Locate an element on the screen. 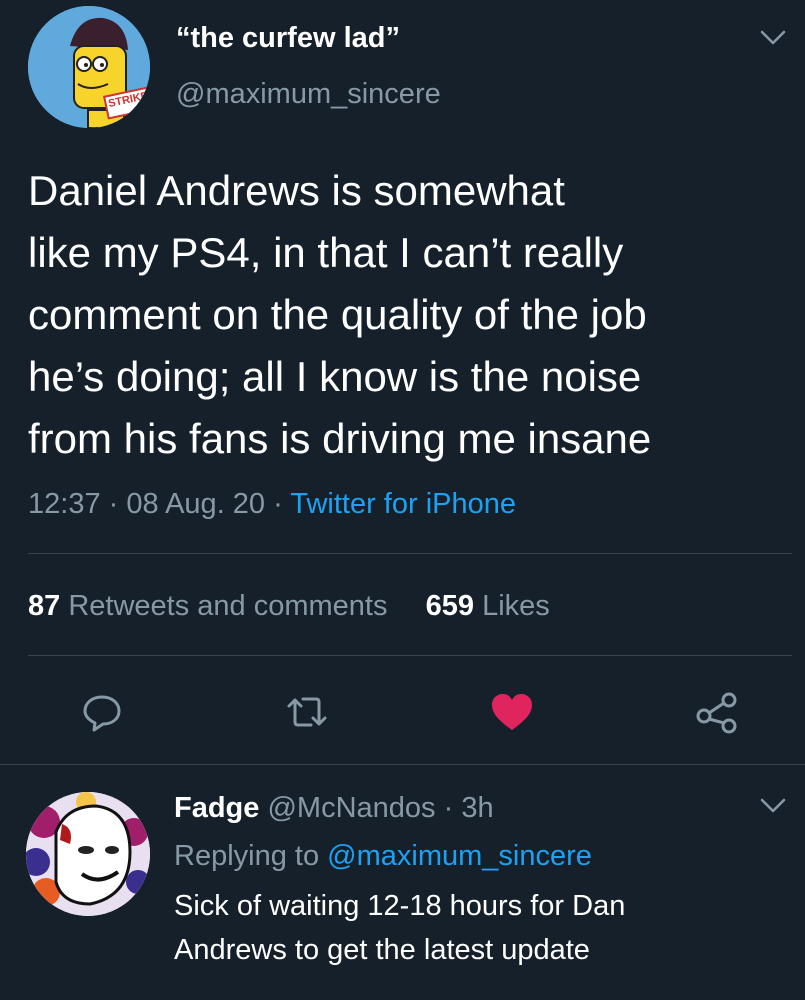 The width and height of the screenshot is (805, 1000). tweet-text-line: he’s doing; all I know is the noise is located at coordinates (335, 376).